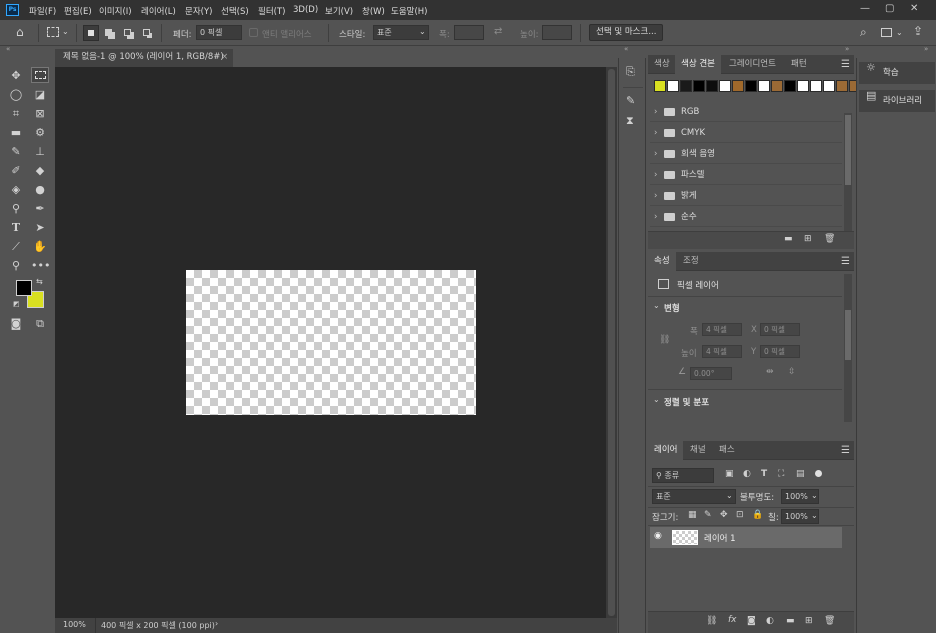 The image size is (936, 633). Describe the element at coordinates (732, 620) in the screenshot. I see `fx-icon: fx` at that location.